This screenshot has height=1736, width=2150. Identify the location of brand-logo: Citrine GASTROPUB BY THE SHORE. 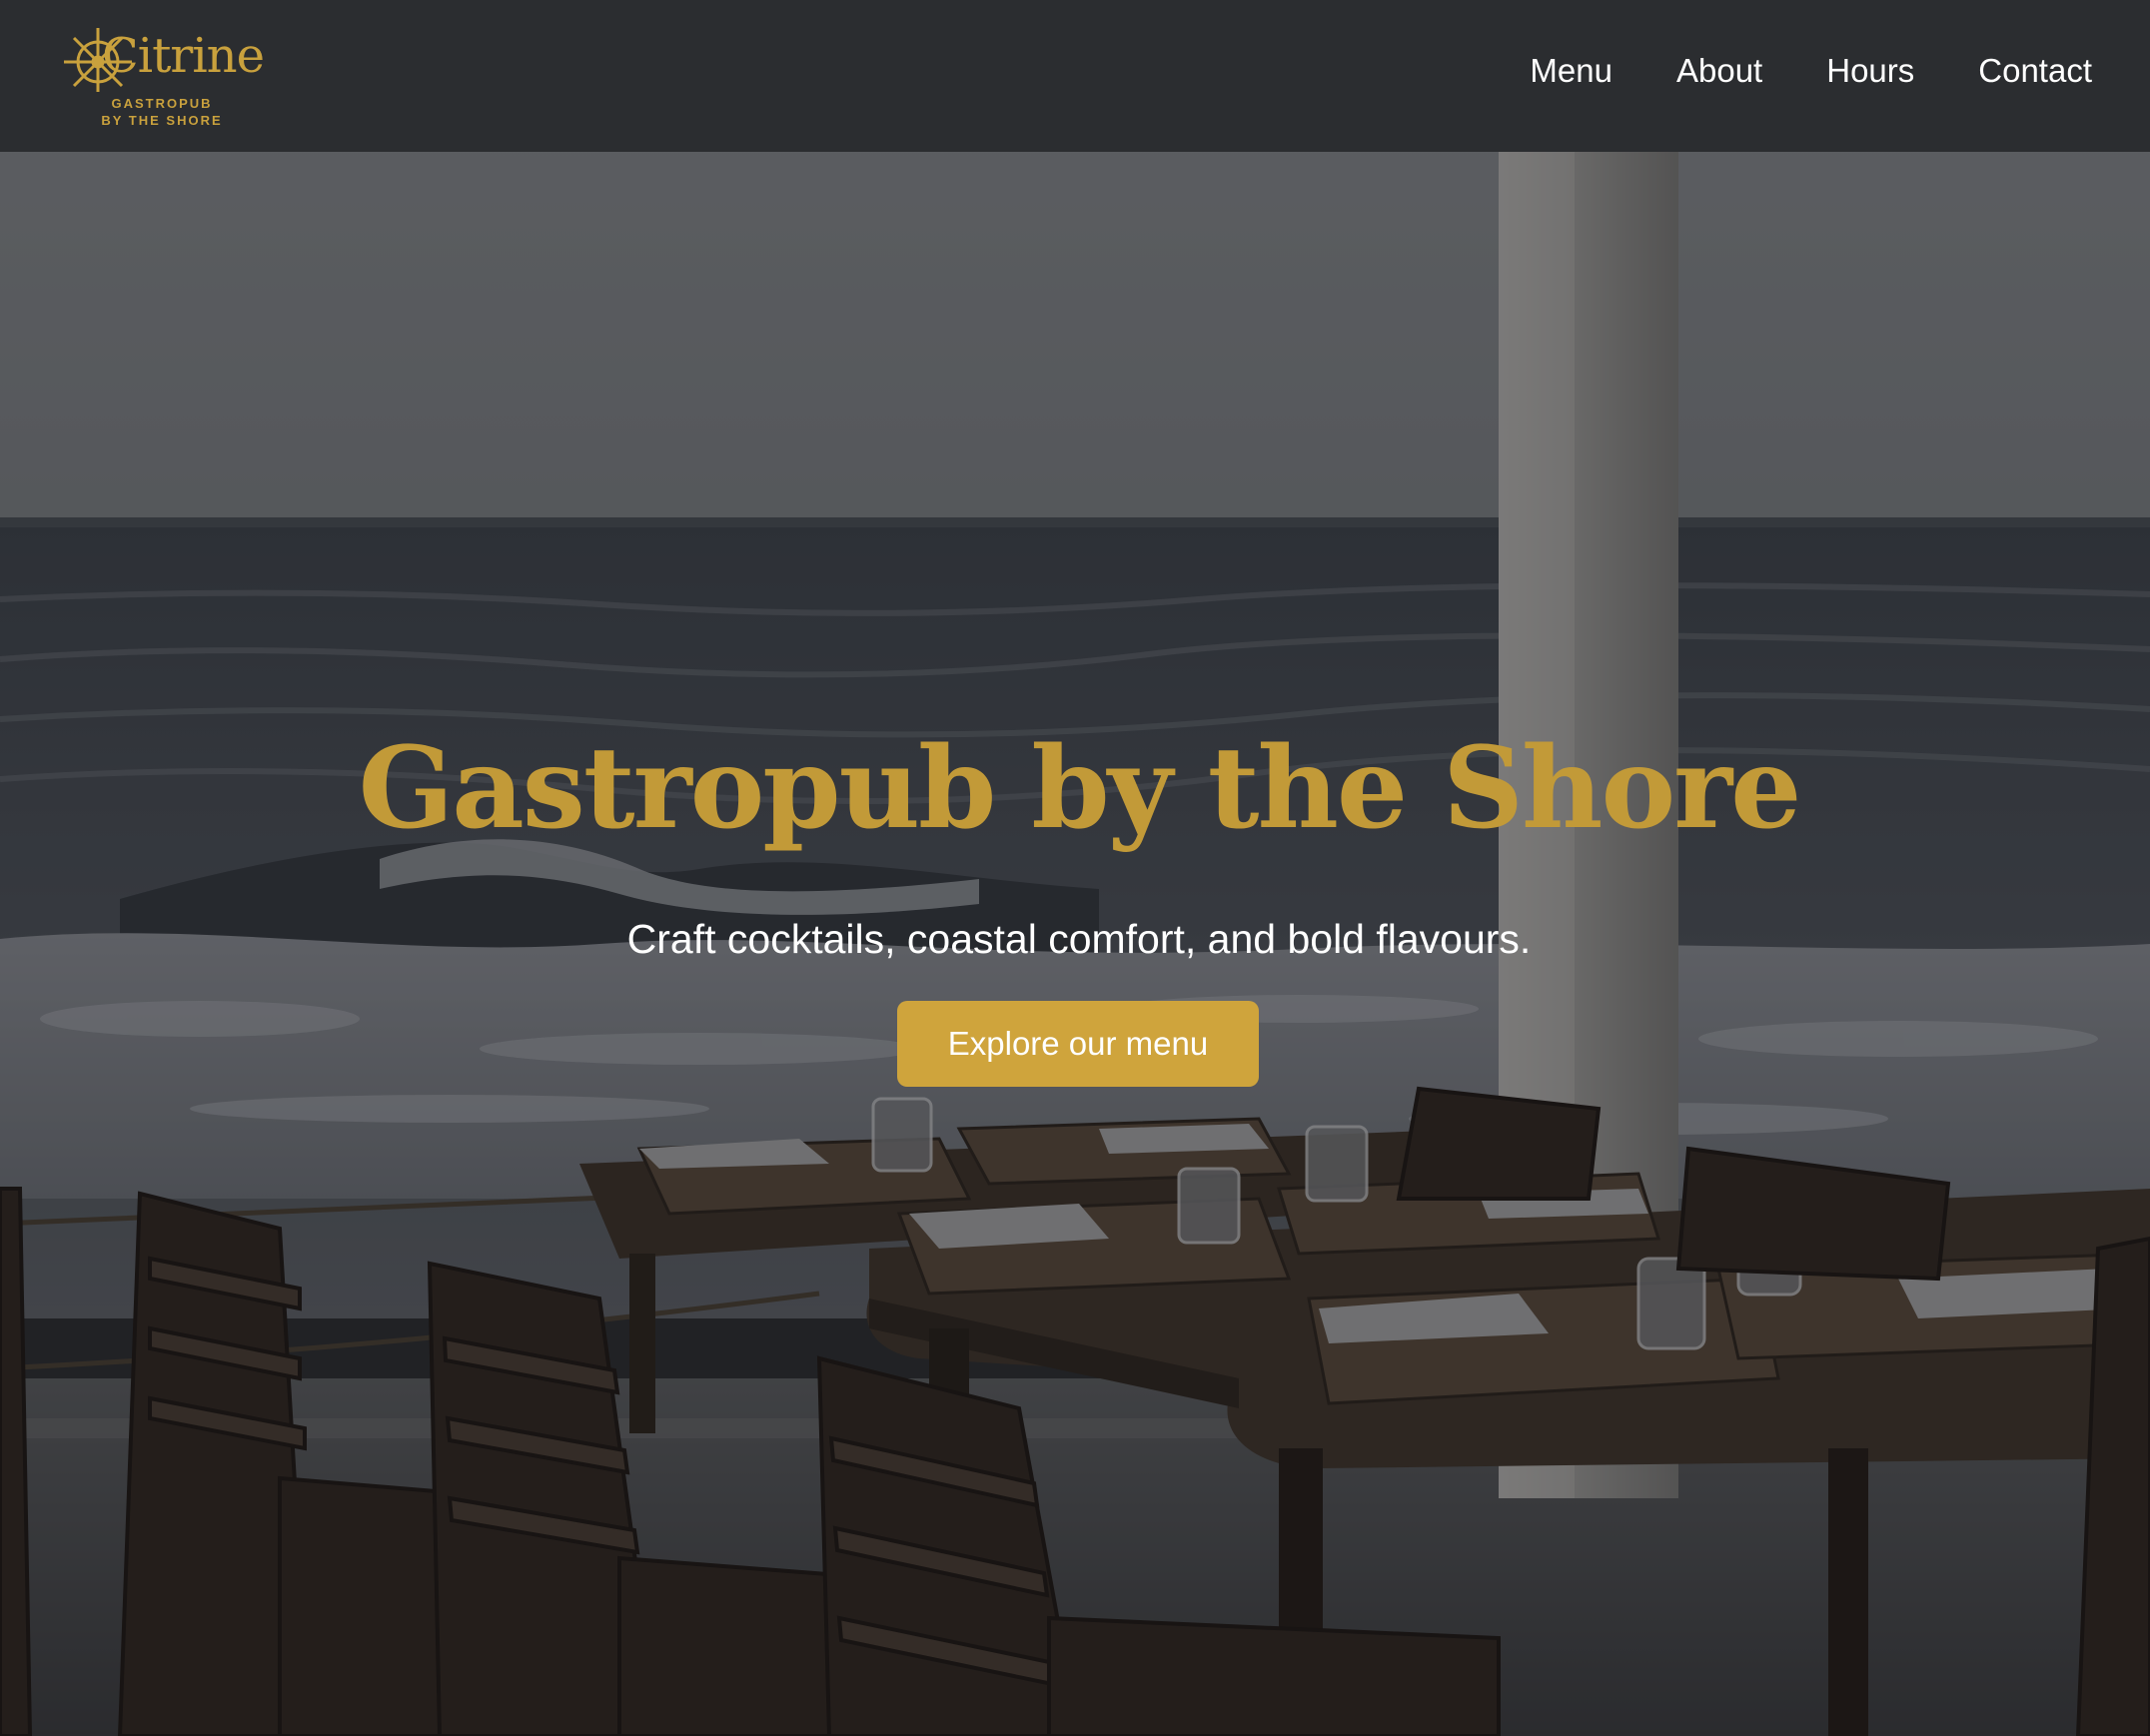
(163, 77).